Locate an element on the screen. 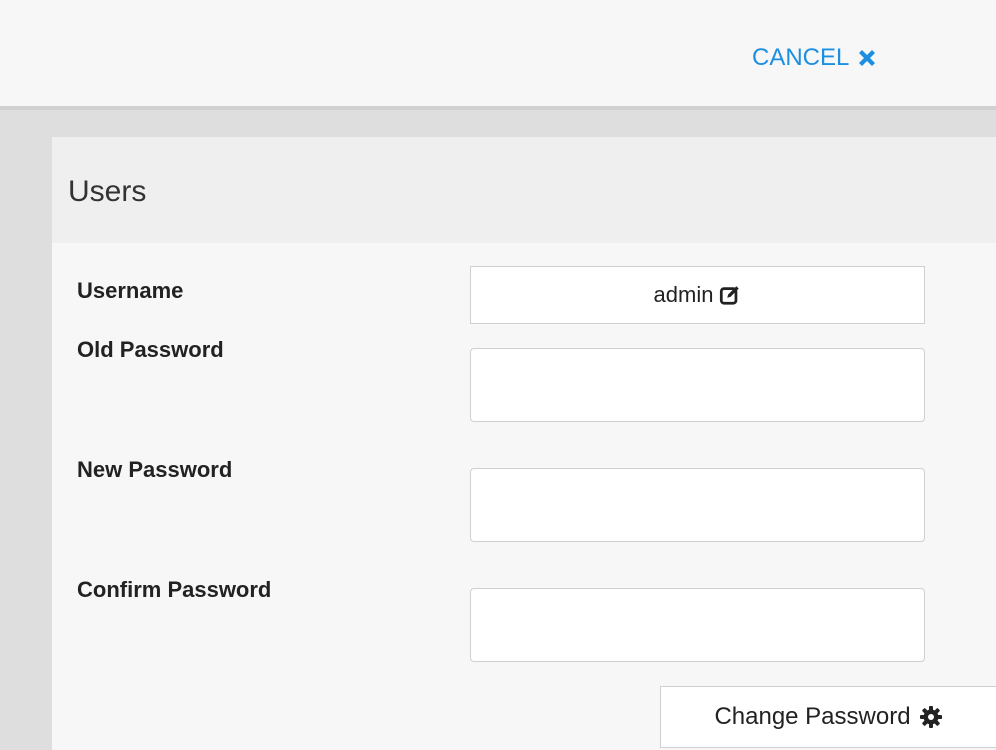 The height and width of the screenshot is (750, 996). new-password-input is located at coordinates (697, 505).